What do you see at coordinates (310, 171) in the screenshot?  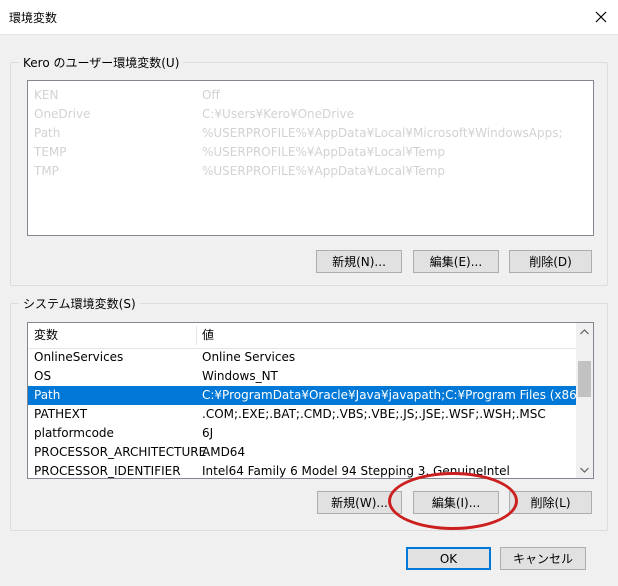 I see `list-item: TMP %USERPROFILE%¥AppData¥Local¥Temp` at bounding box center [310, 171].